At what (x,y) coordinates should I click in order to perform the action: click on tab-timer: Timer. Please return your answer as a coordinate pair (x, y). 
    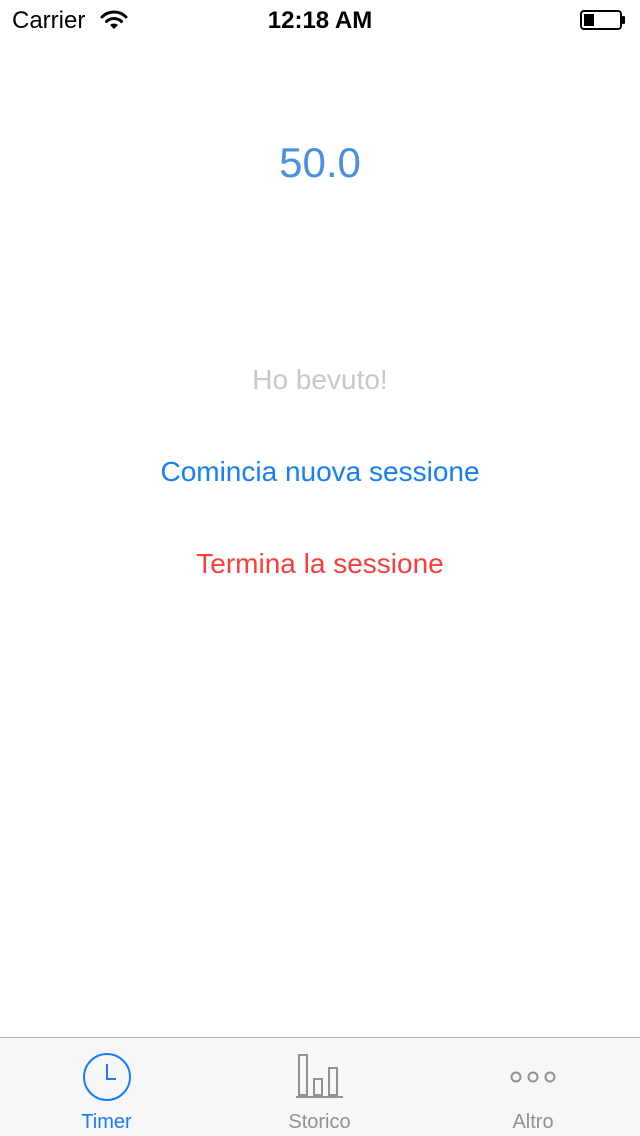
    Looking at the image, I should click on (106, 1087).